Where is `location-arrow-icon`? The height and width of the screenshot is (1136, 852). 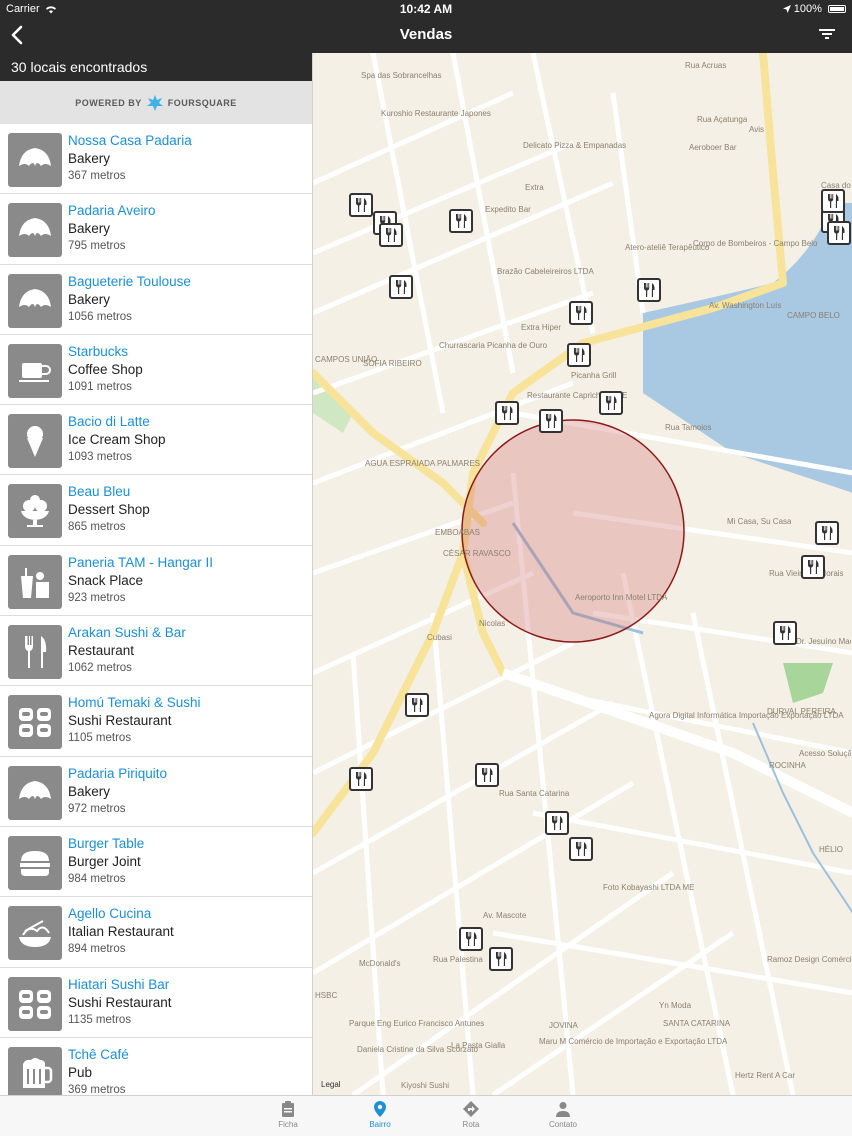 location-arrow-icon is located at coordinates (786, 9).